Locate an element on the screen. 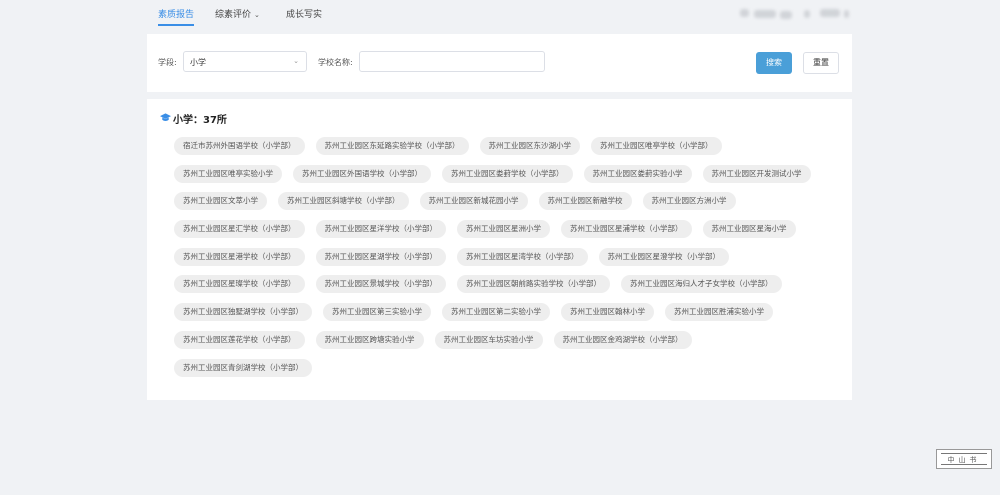 Image resolution: width=1000 pixels, height=495 pixels. school-chip: 苏州工业园区青剑湖学校（小学部） is located at coordinates (243, 367).